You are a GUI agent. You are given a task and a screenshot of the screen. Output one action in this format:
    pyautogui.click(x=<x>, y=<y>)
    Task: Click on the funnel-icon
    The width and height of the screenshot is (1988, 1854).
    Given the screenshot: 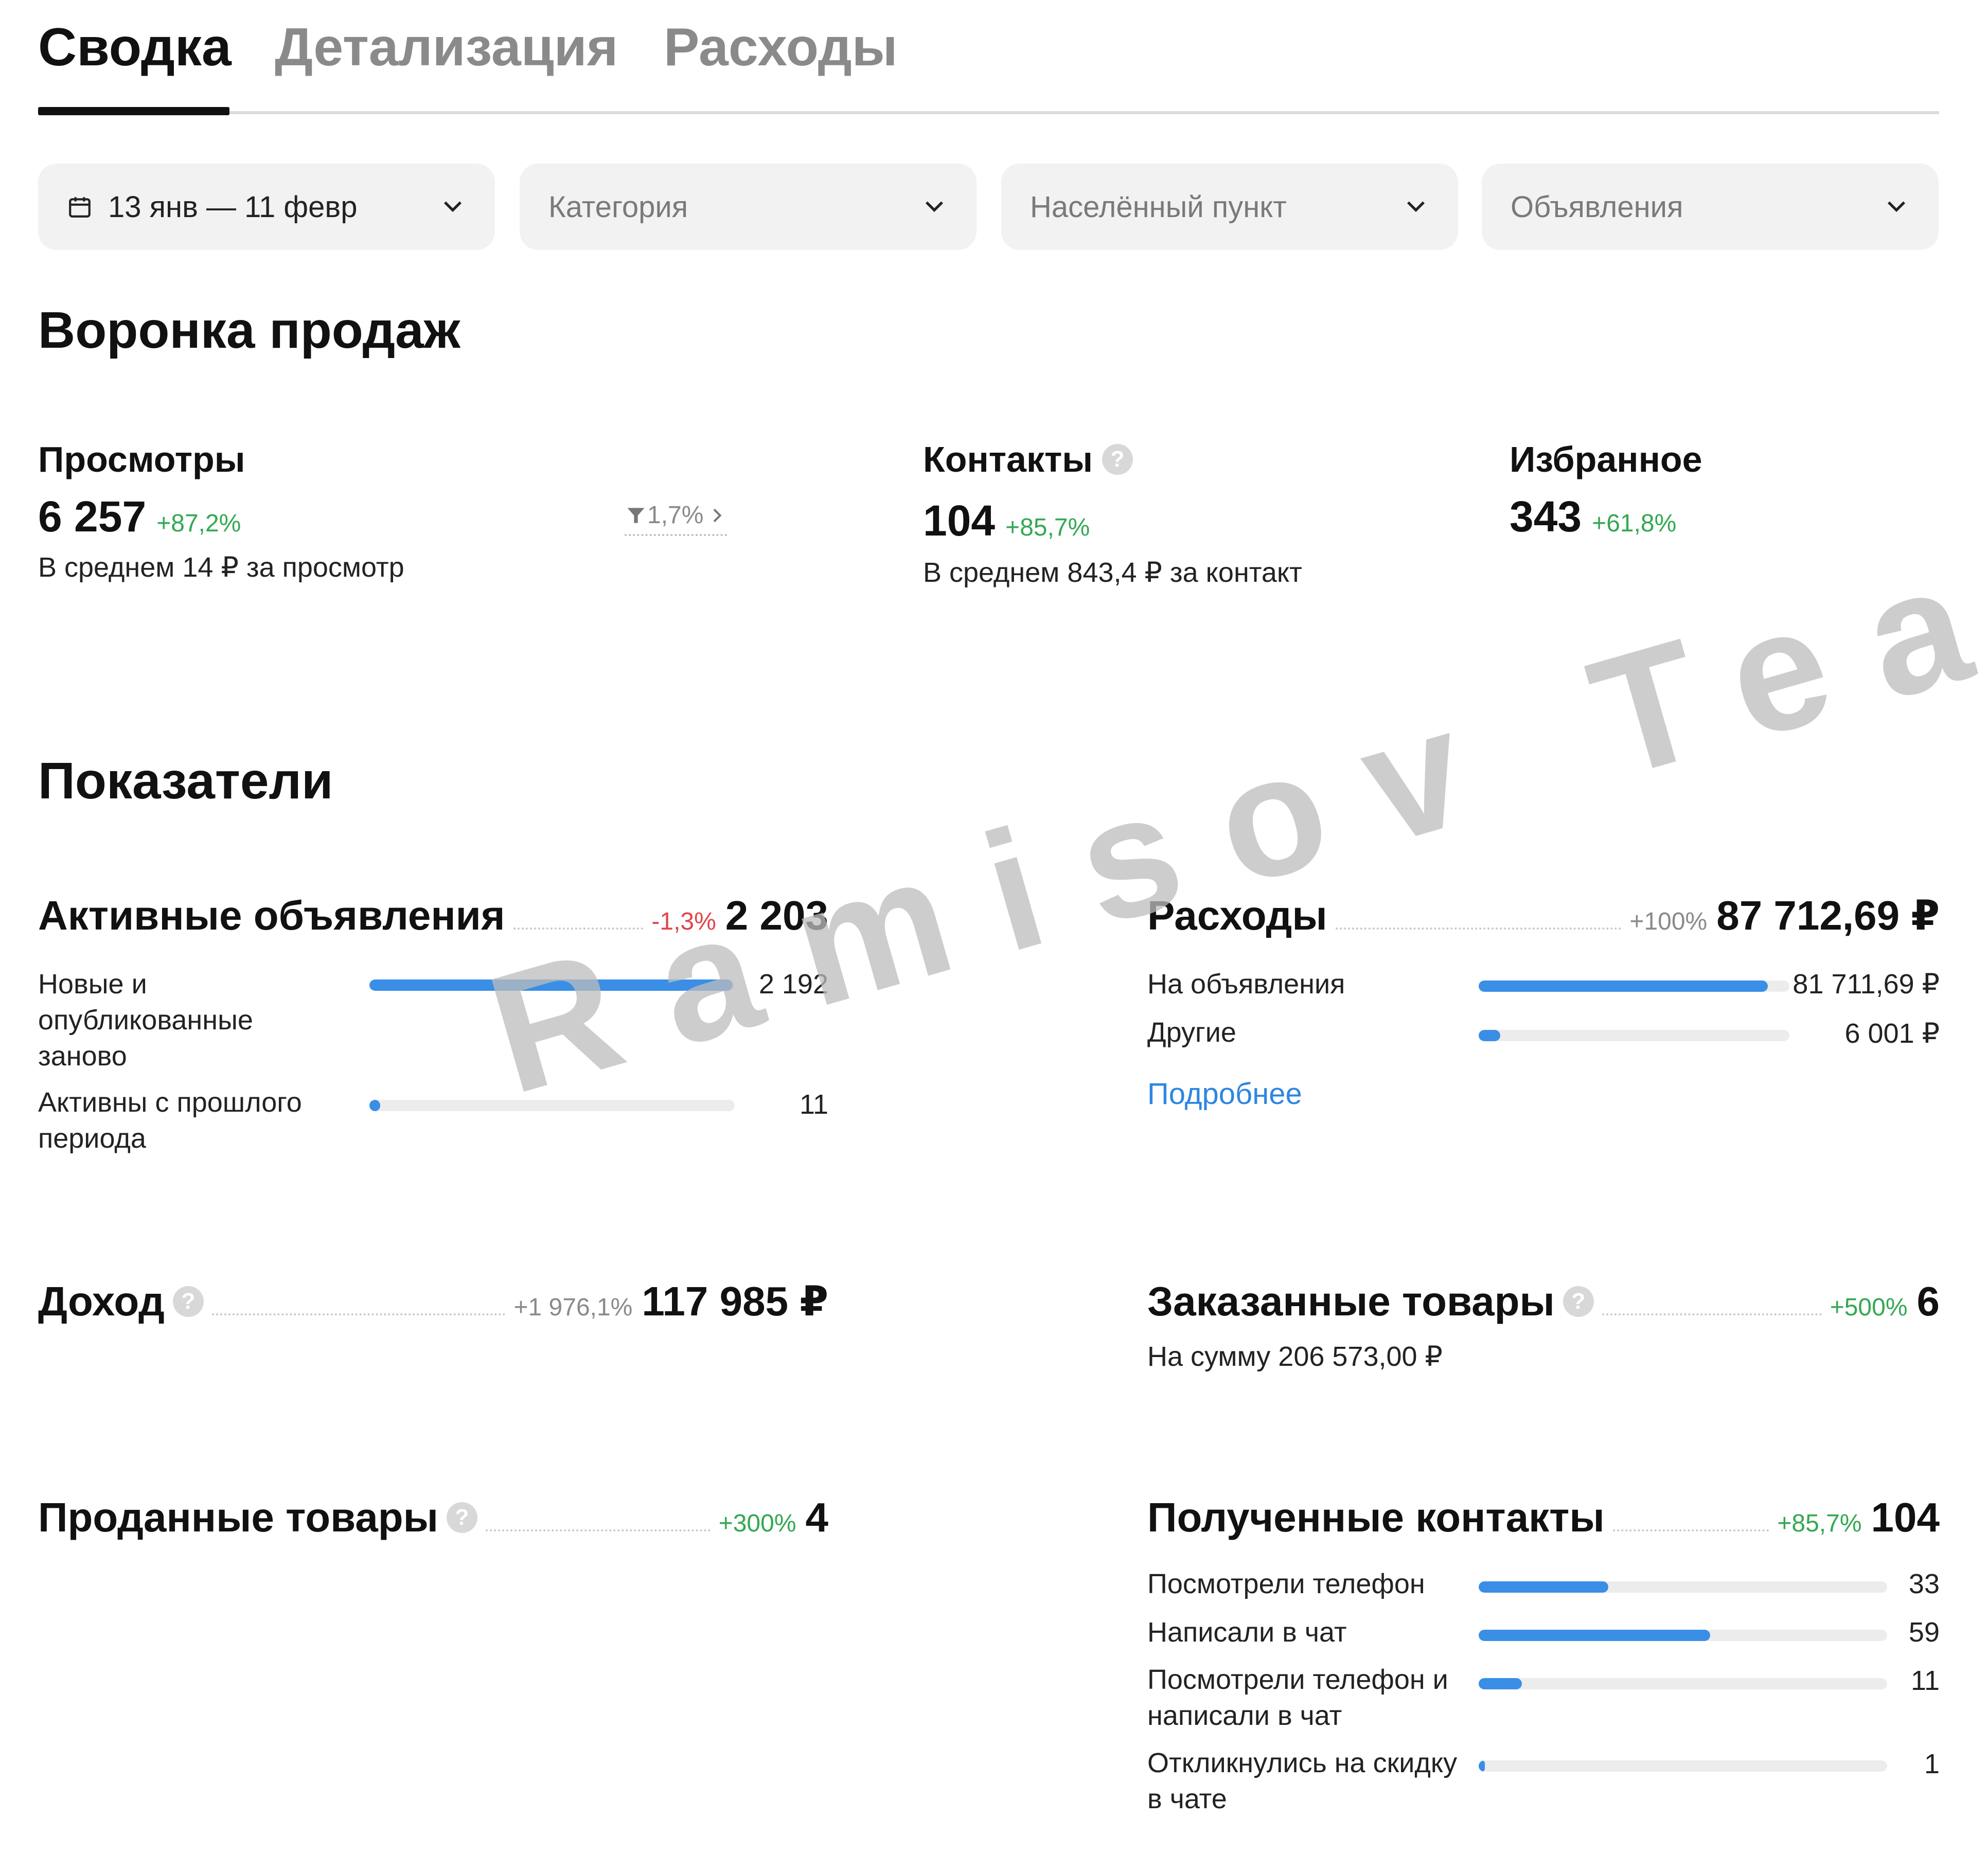 What is the action you would take?
    pyautogui.click(x=636, y=515)
    